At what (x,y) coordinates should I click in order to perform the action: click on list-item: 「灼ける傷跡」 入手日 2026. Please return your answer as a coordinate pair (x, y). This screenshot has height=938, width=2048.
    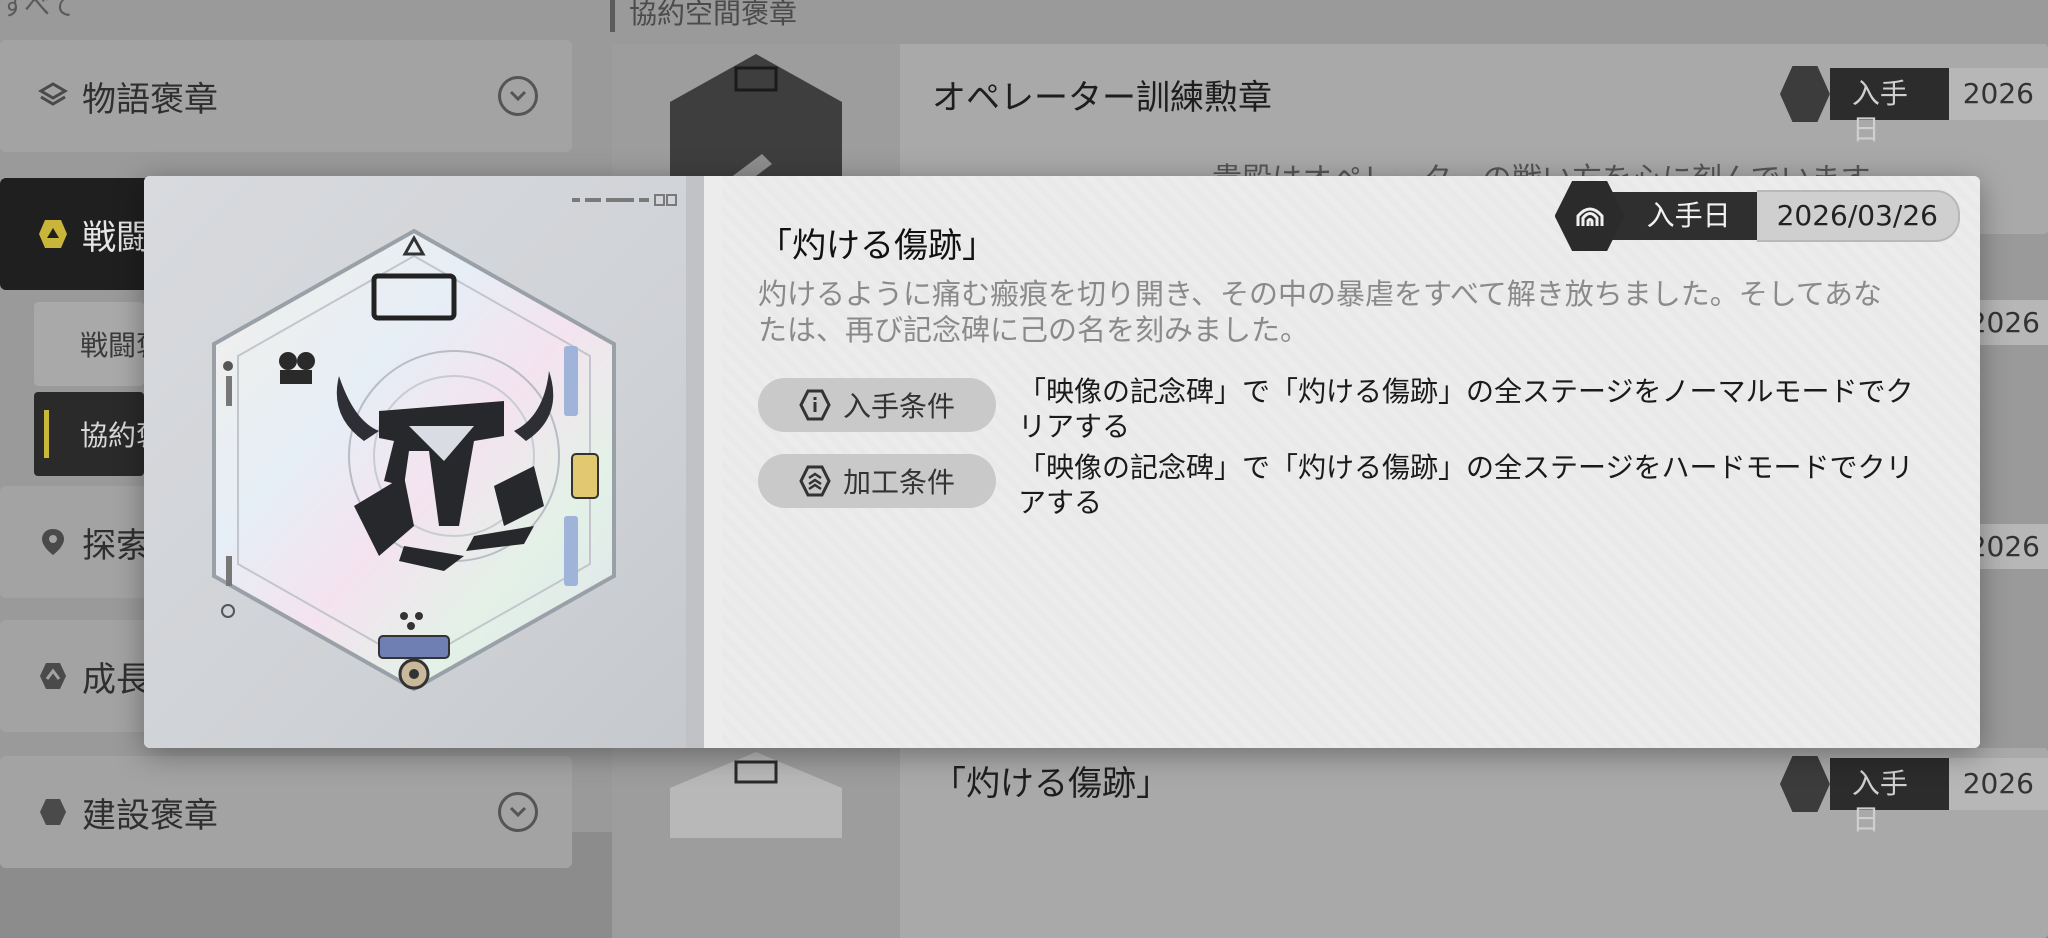
    Looking at the image, I should click on (1330, 843).